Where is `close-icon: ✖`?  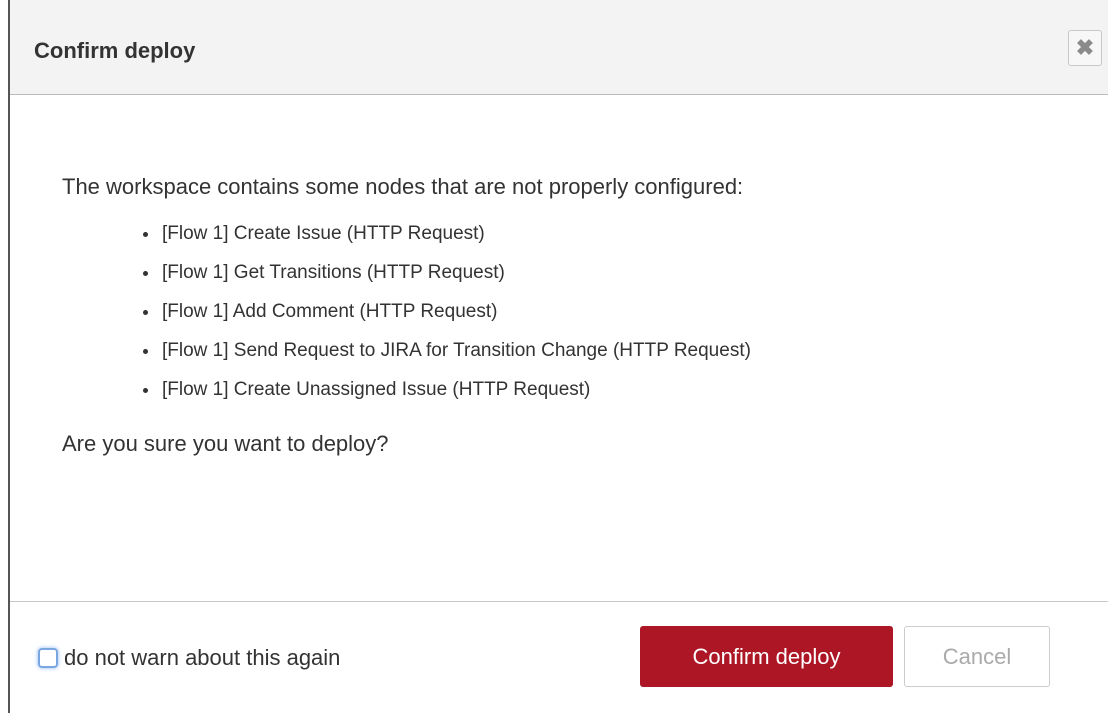 close-icon: ✖ is located at coordinates (1085, 47).